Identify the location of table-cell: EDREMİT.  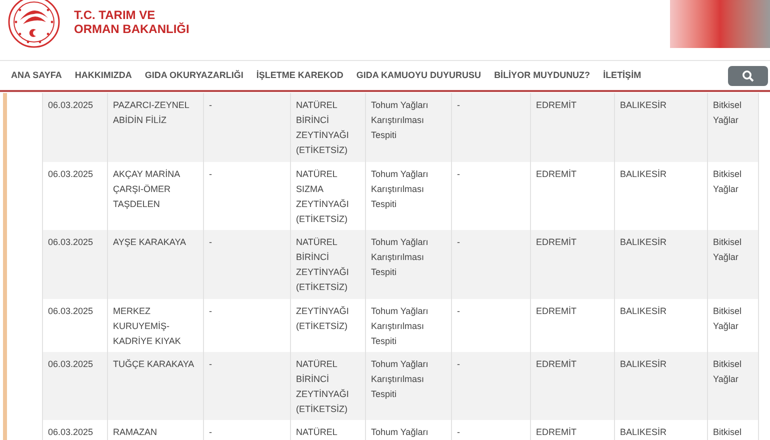
(572, 430).